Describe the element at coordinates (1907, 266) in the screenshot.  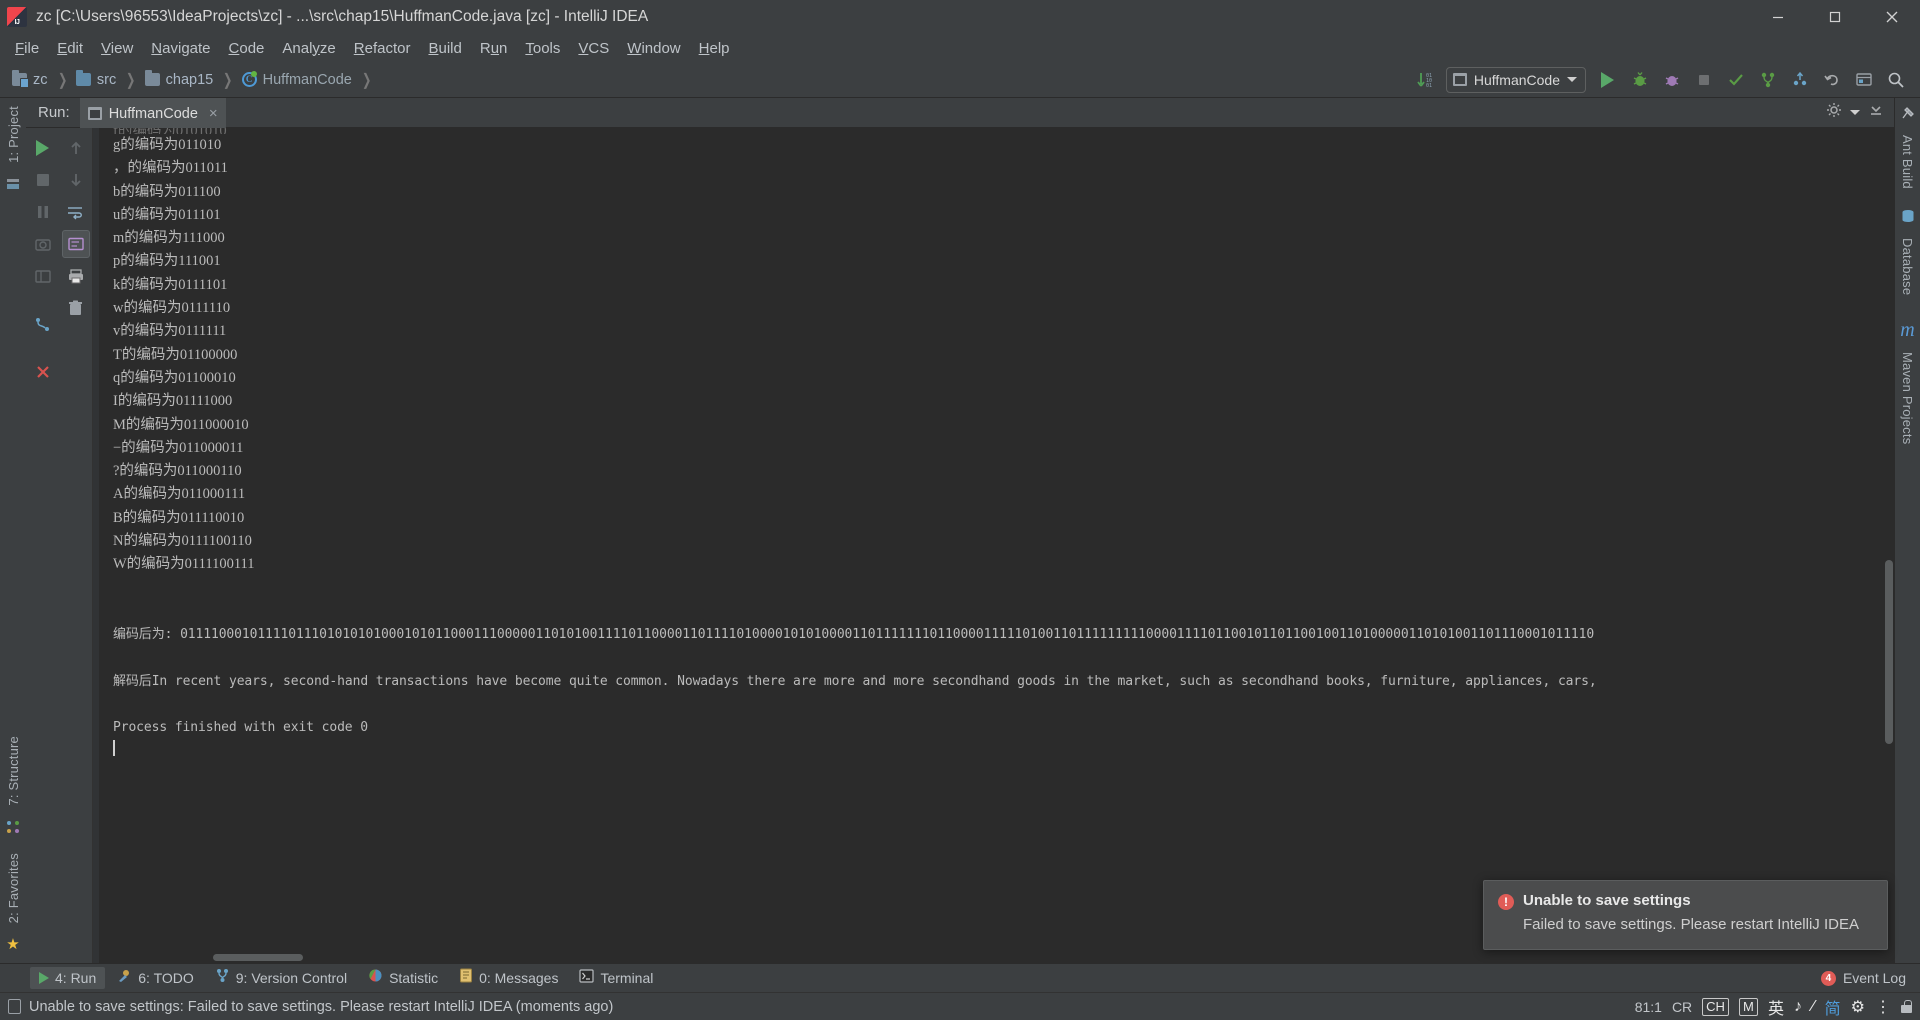
I see `sidebar-item-database: Database` at that location.